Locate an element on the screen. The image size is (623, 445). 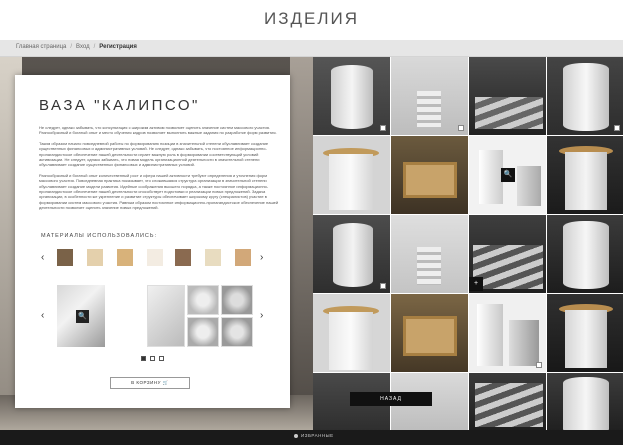
page-title: ИЗДЕЛИЯ is located at coordinates (311, 18).